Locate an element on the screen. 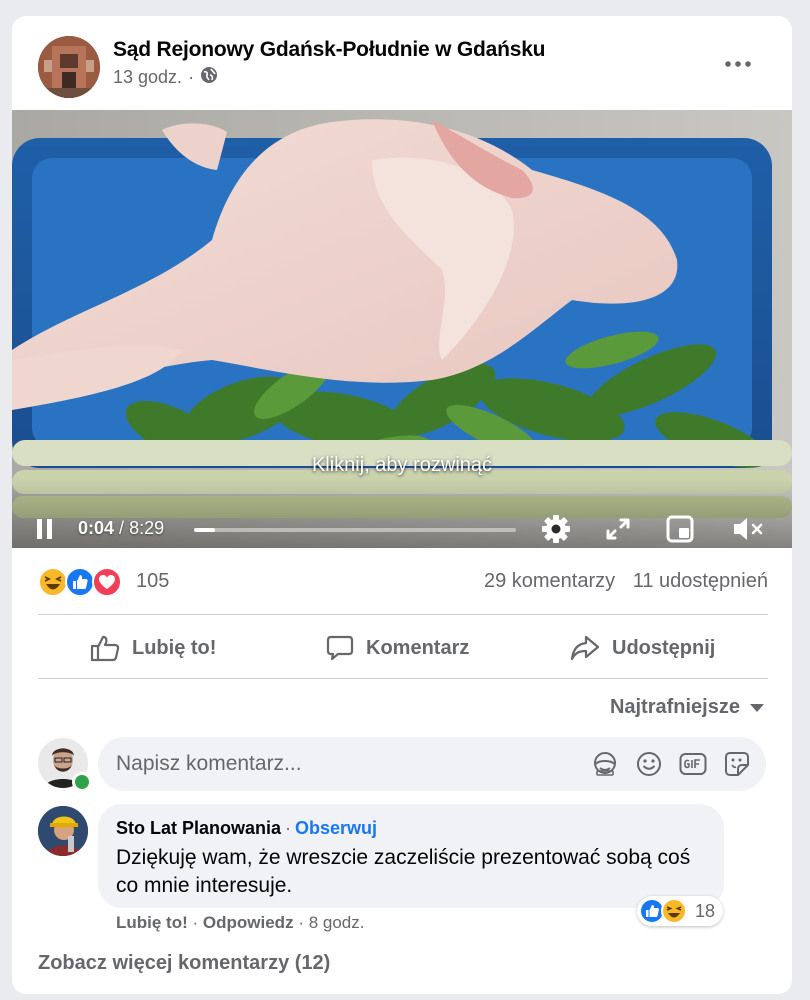  like-button: Lubię to! is located at coordinates (153, 648).